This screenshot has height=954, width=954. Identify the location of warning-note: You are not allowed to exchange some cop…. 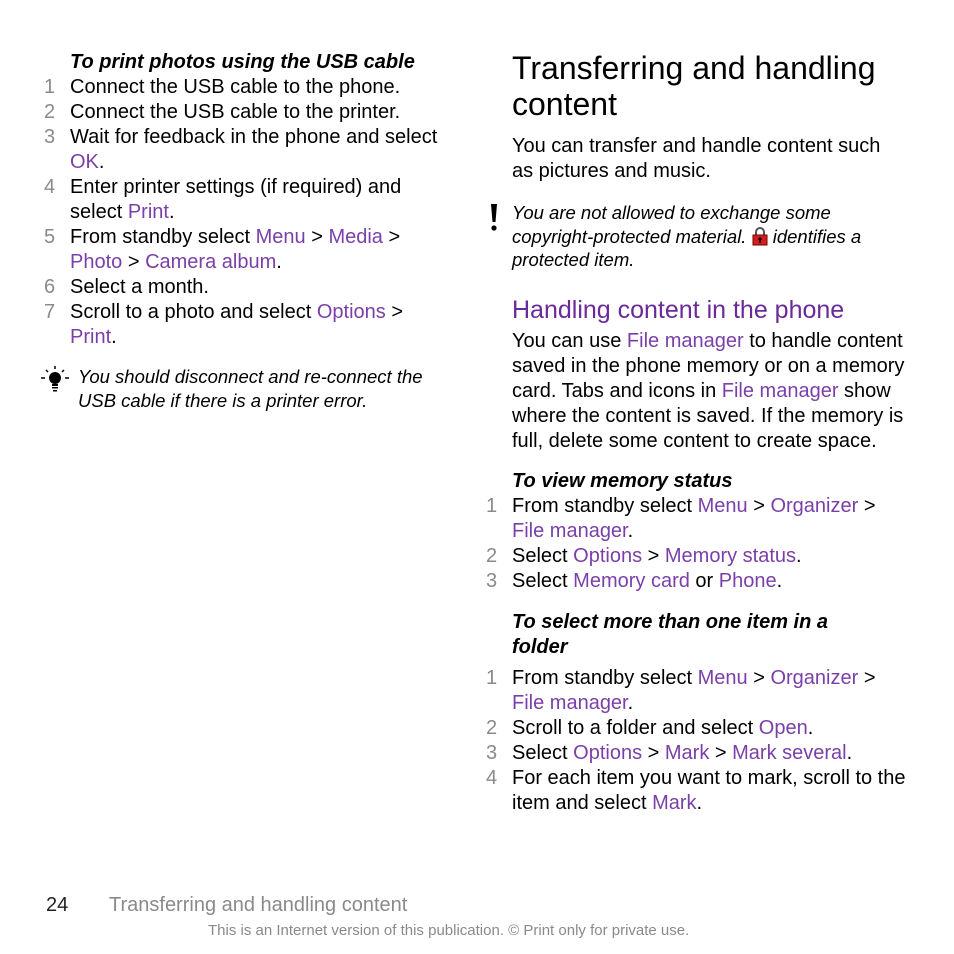
(698, 236).